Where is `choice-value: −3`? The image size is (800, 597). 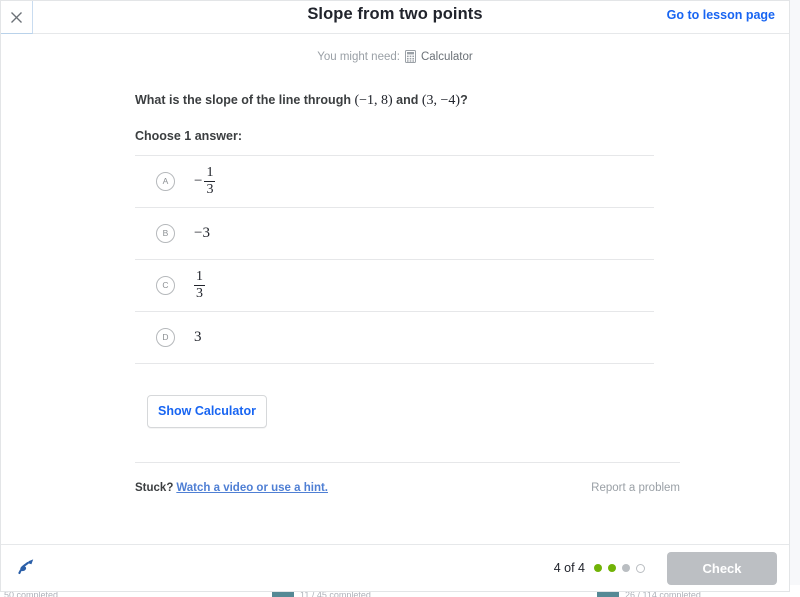 choice-value: −3 is located at coordinates (202, 233).